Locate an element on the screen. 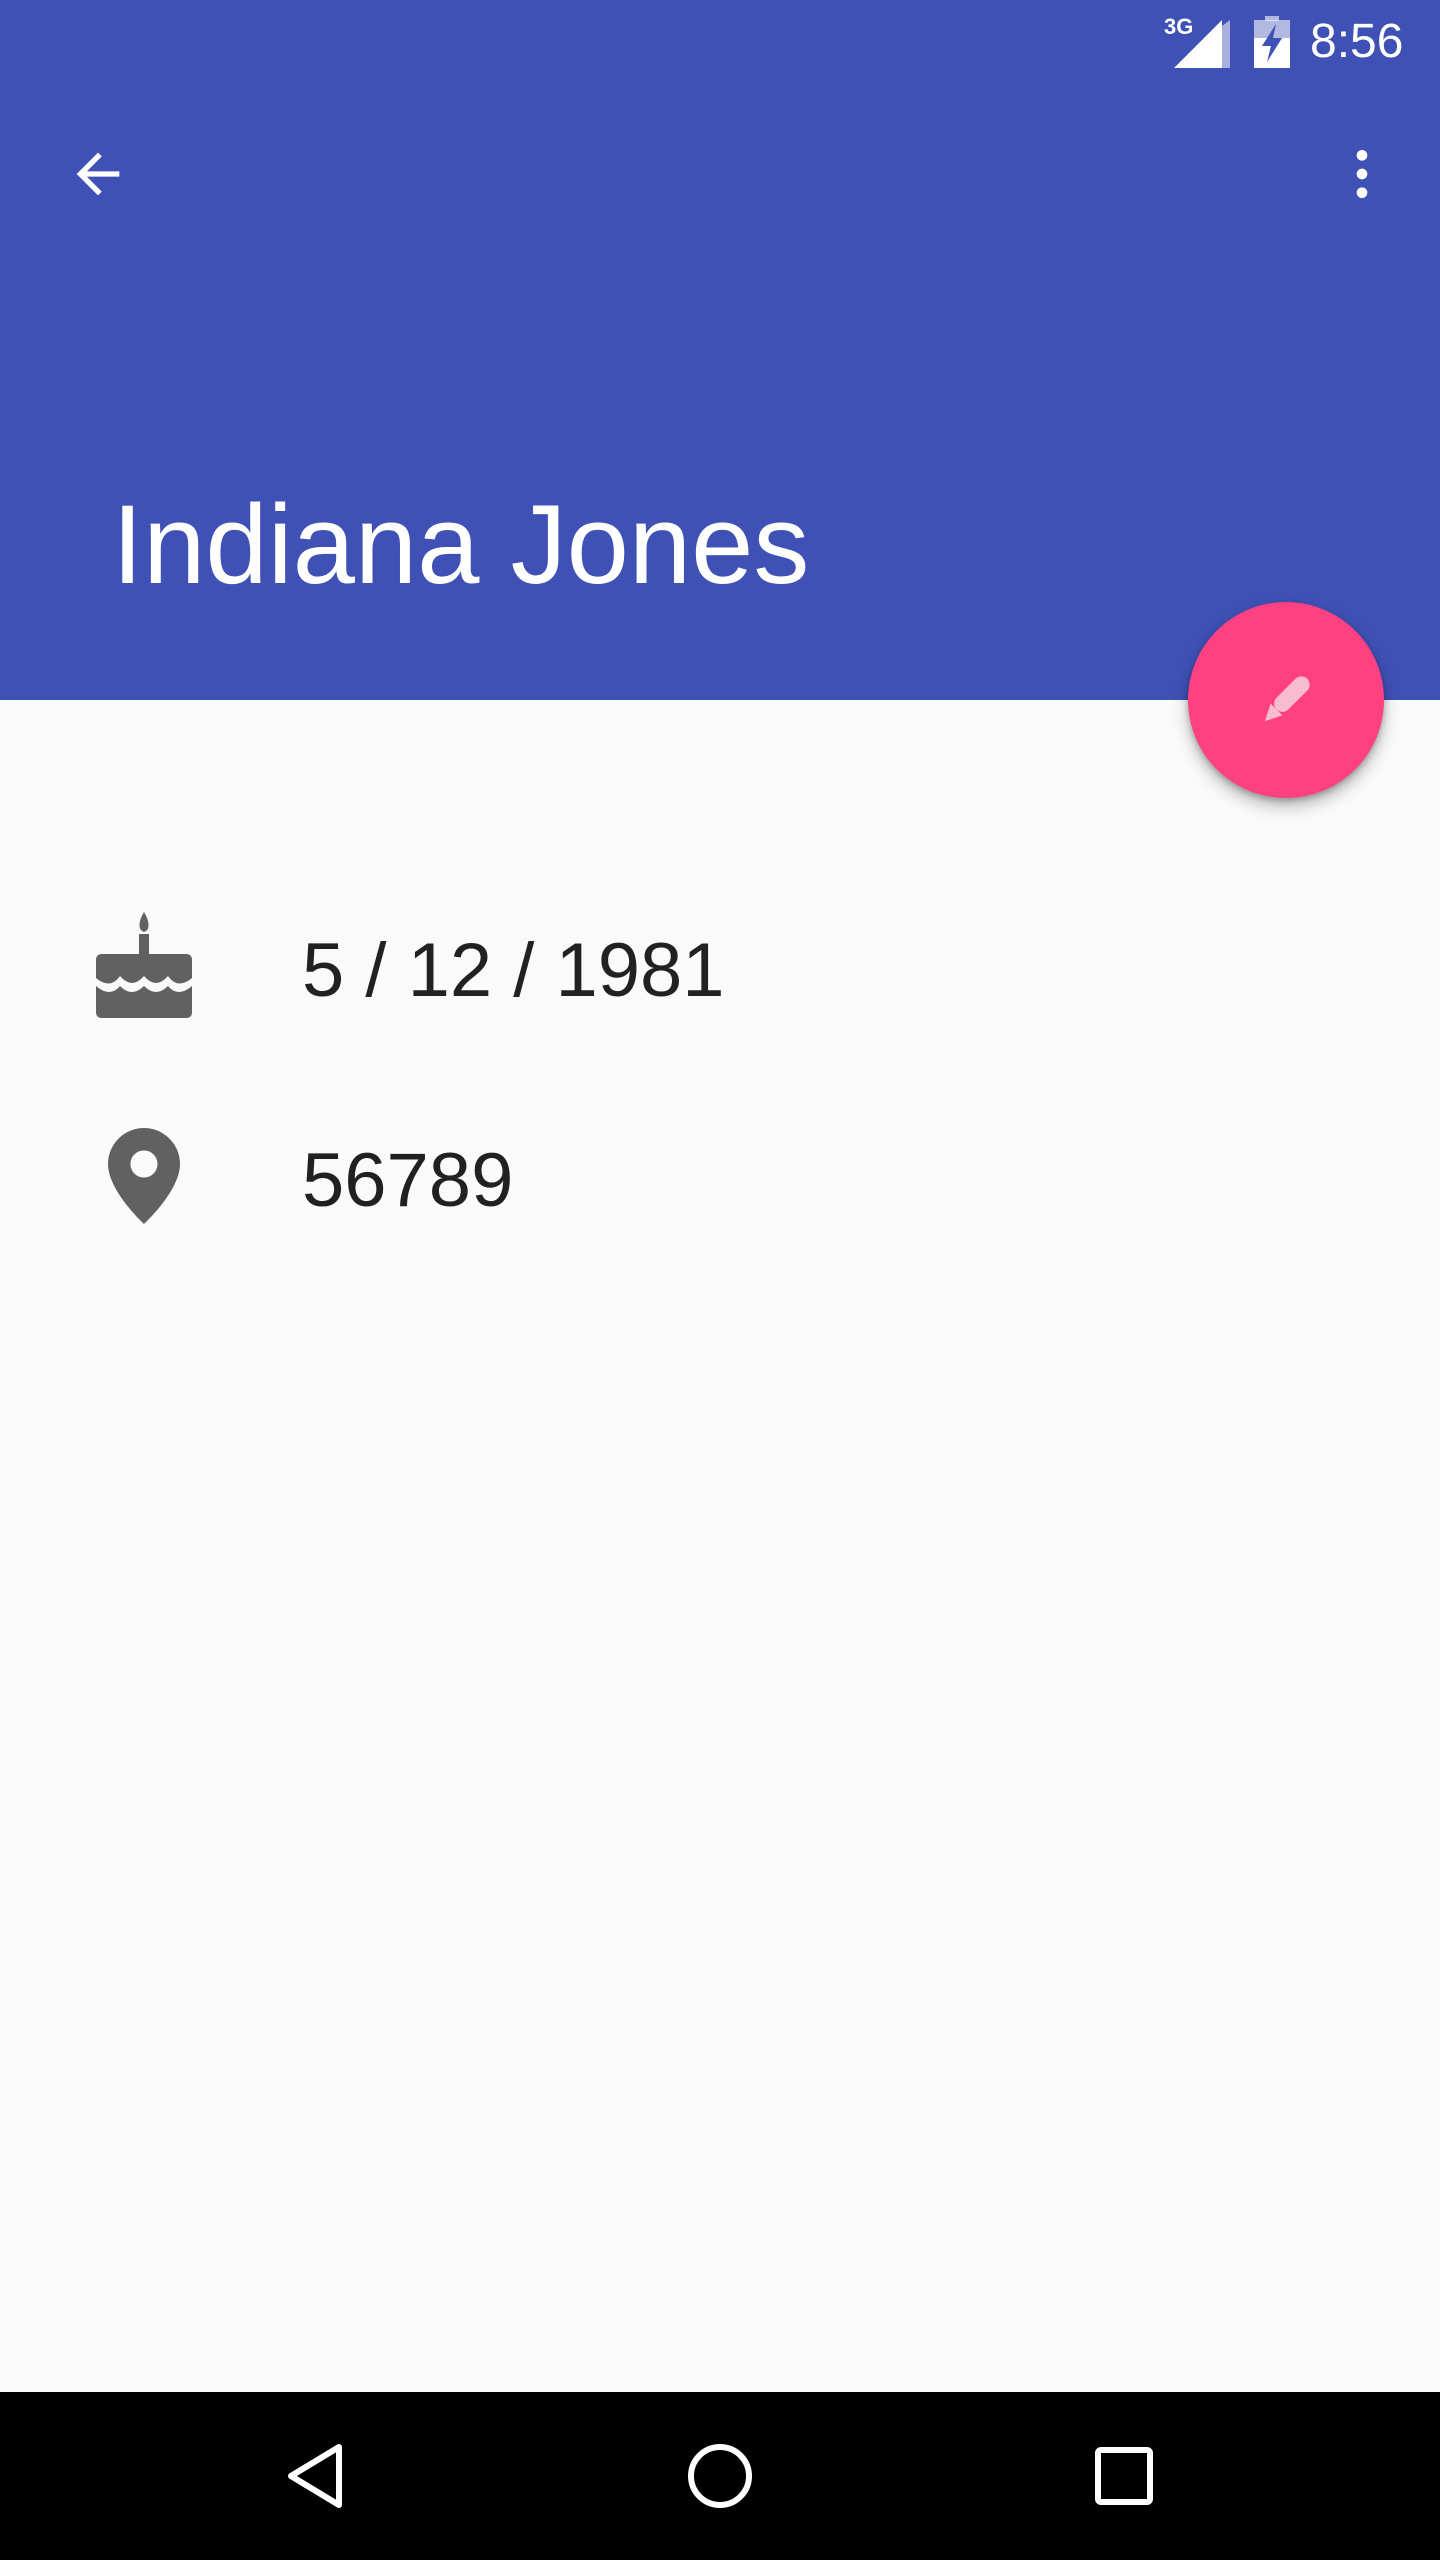  nav-back-button is located at coordinates (316, 2476).